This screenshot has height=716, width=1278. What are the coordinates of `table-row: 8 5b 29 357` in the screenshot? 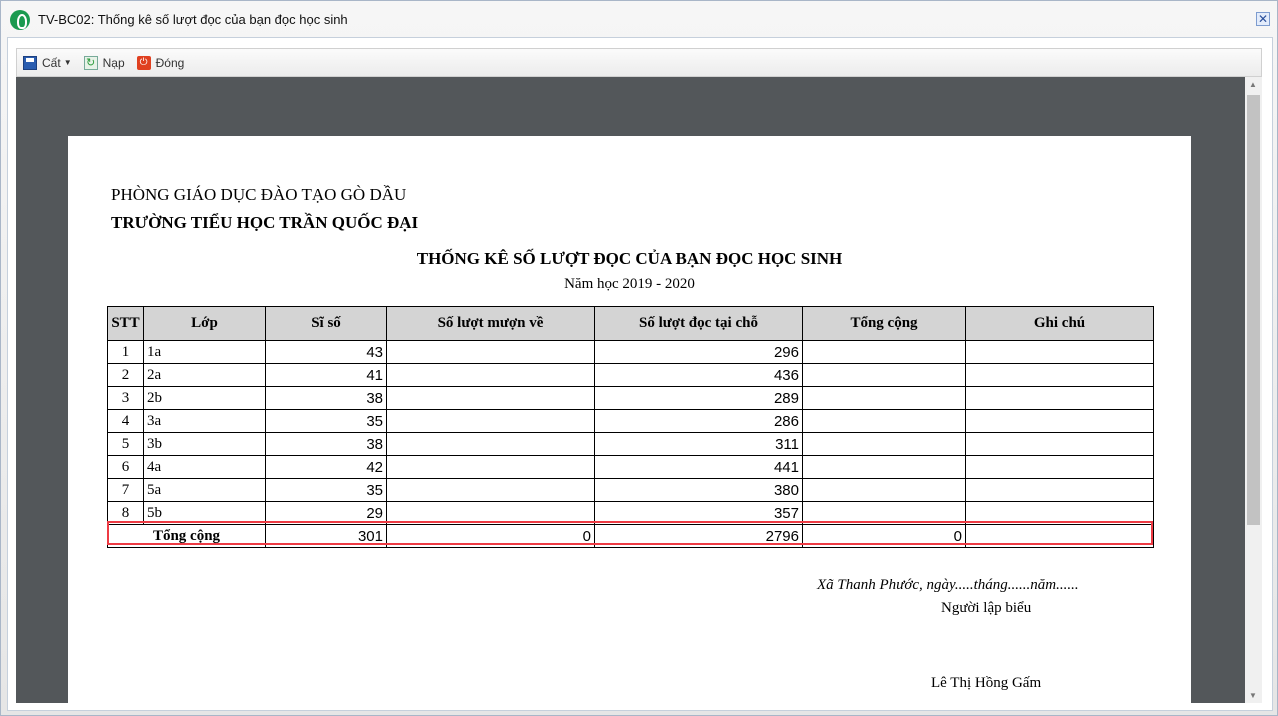 It's located at (630, 513).